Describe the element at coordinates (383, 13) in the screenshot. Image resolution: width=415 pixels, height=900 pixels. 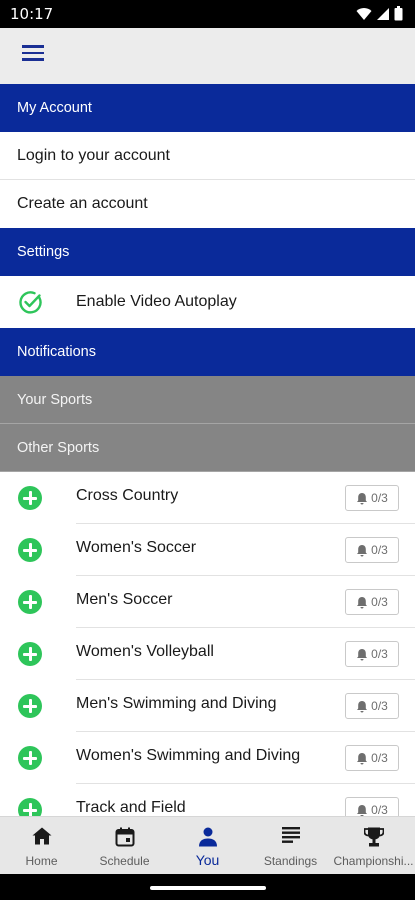
I see `signal-icon` at that location.